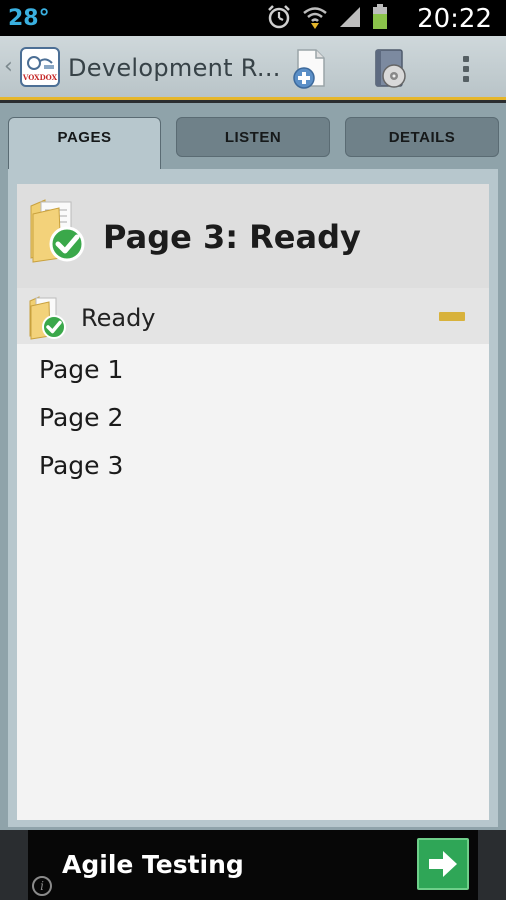 This screenshot has width=506, height=900. Describe the element at coordinates (40, 77) in the screenshot. I see `logo-text: VOXDOX` at that location.